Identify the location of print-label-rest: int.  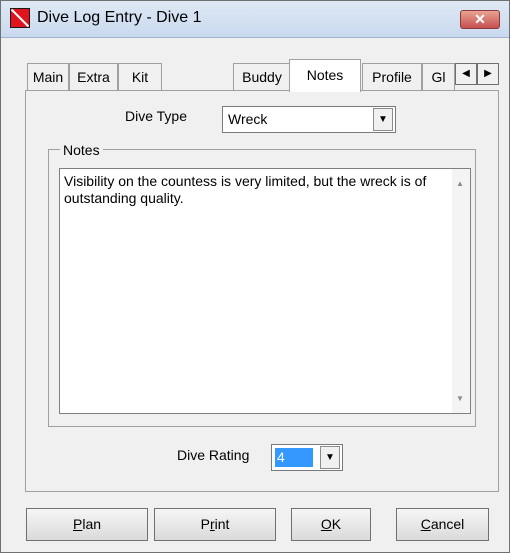
(222, 524).